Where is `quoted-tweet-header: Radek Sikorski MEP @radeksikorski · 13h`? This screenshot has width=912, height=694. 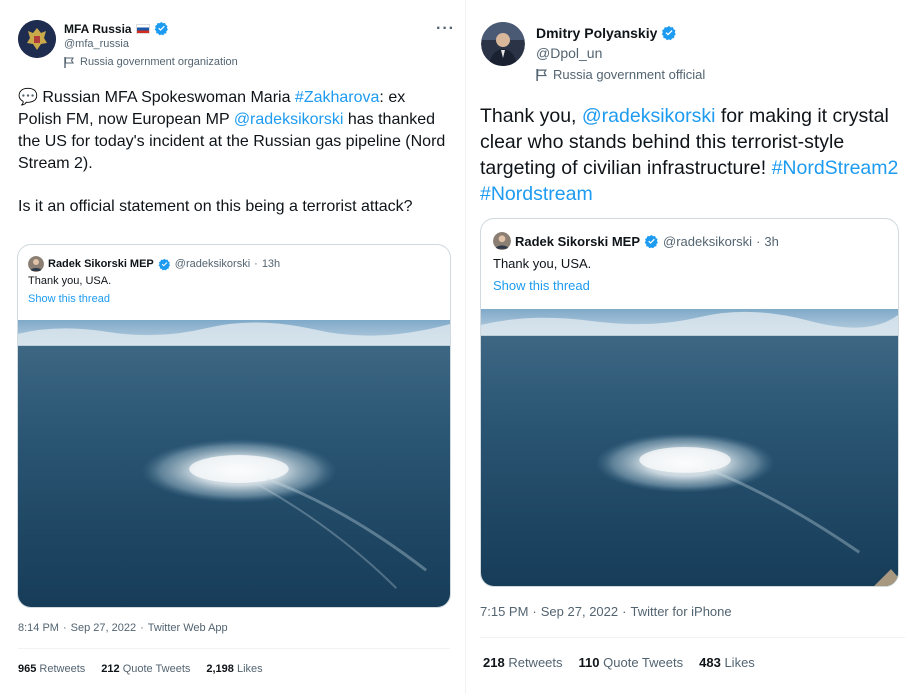
quoted-tweet-header: Radek Sikorski MEP @radeksikorski · 13h is located at coordinates (154, 264).